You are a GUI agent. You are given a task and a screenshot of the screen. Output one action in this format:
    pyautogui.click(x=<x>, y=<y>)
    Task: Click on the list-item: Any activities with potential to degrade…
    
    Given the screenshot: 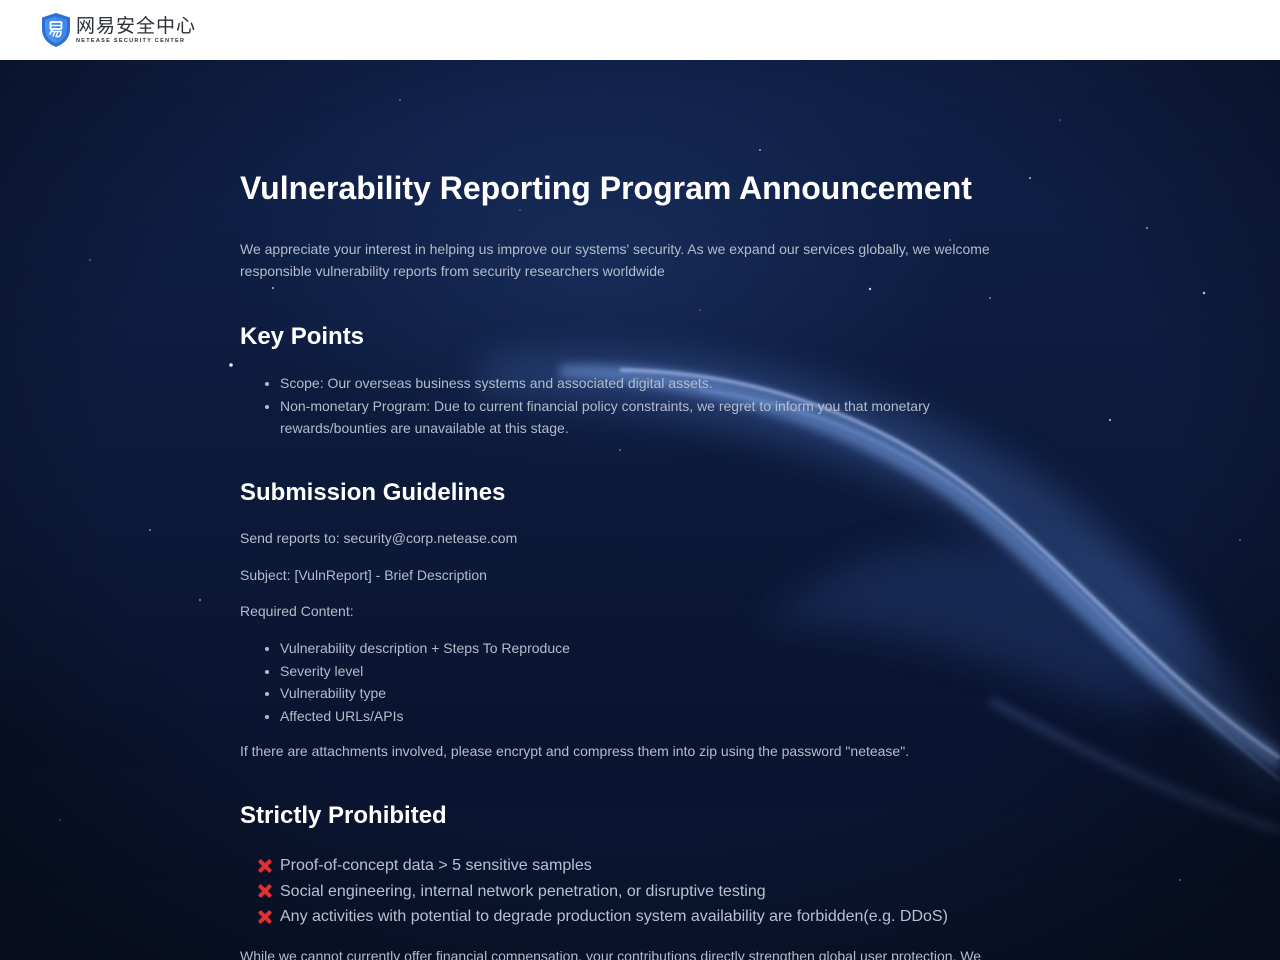 What is the action you would take?
    pyautogui.click(x=620, y=917)
    